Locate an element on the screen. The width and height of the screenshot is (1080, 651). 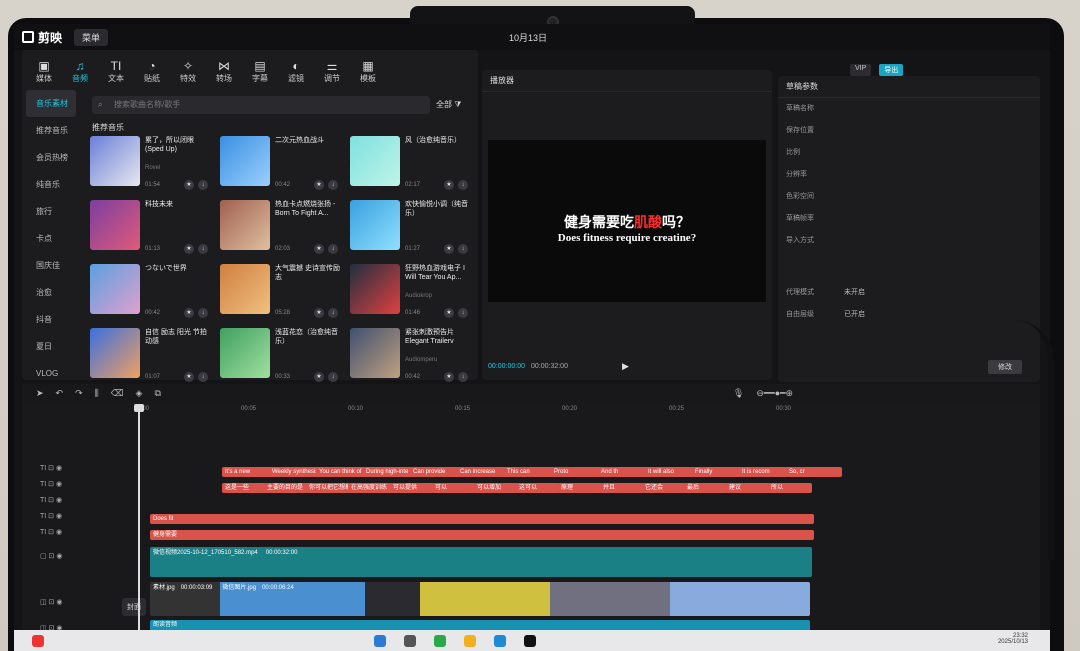
undo-icon: ↶ is located at coordinates (60, 393).